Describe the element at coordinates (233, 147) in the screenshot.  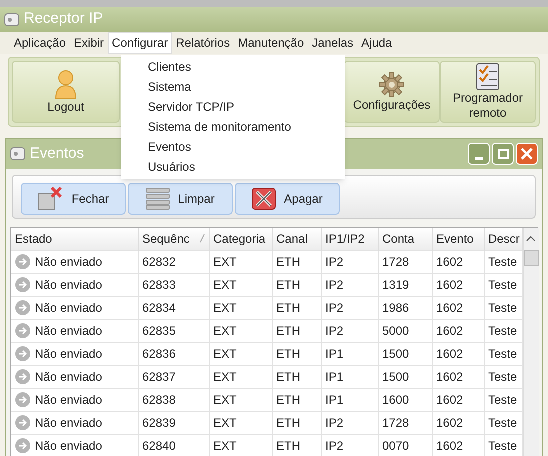
I see `dropdown-item: Eventos` at that location.